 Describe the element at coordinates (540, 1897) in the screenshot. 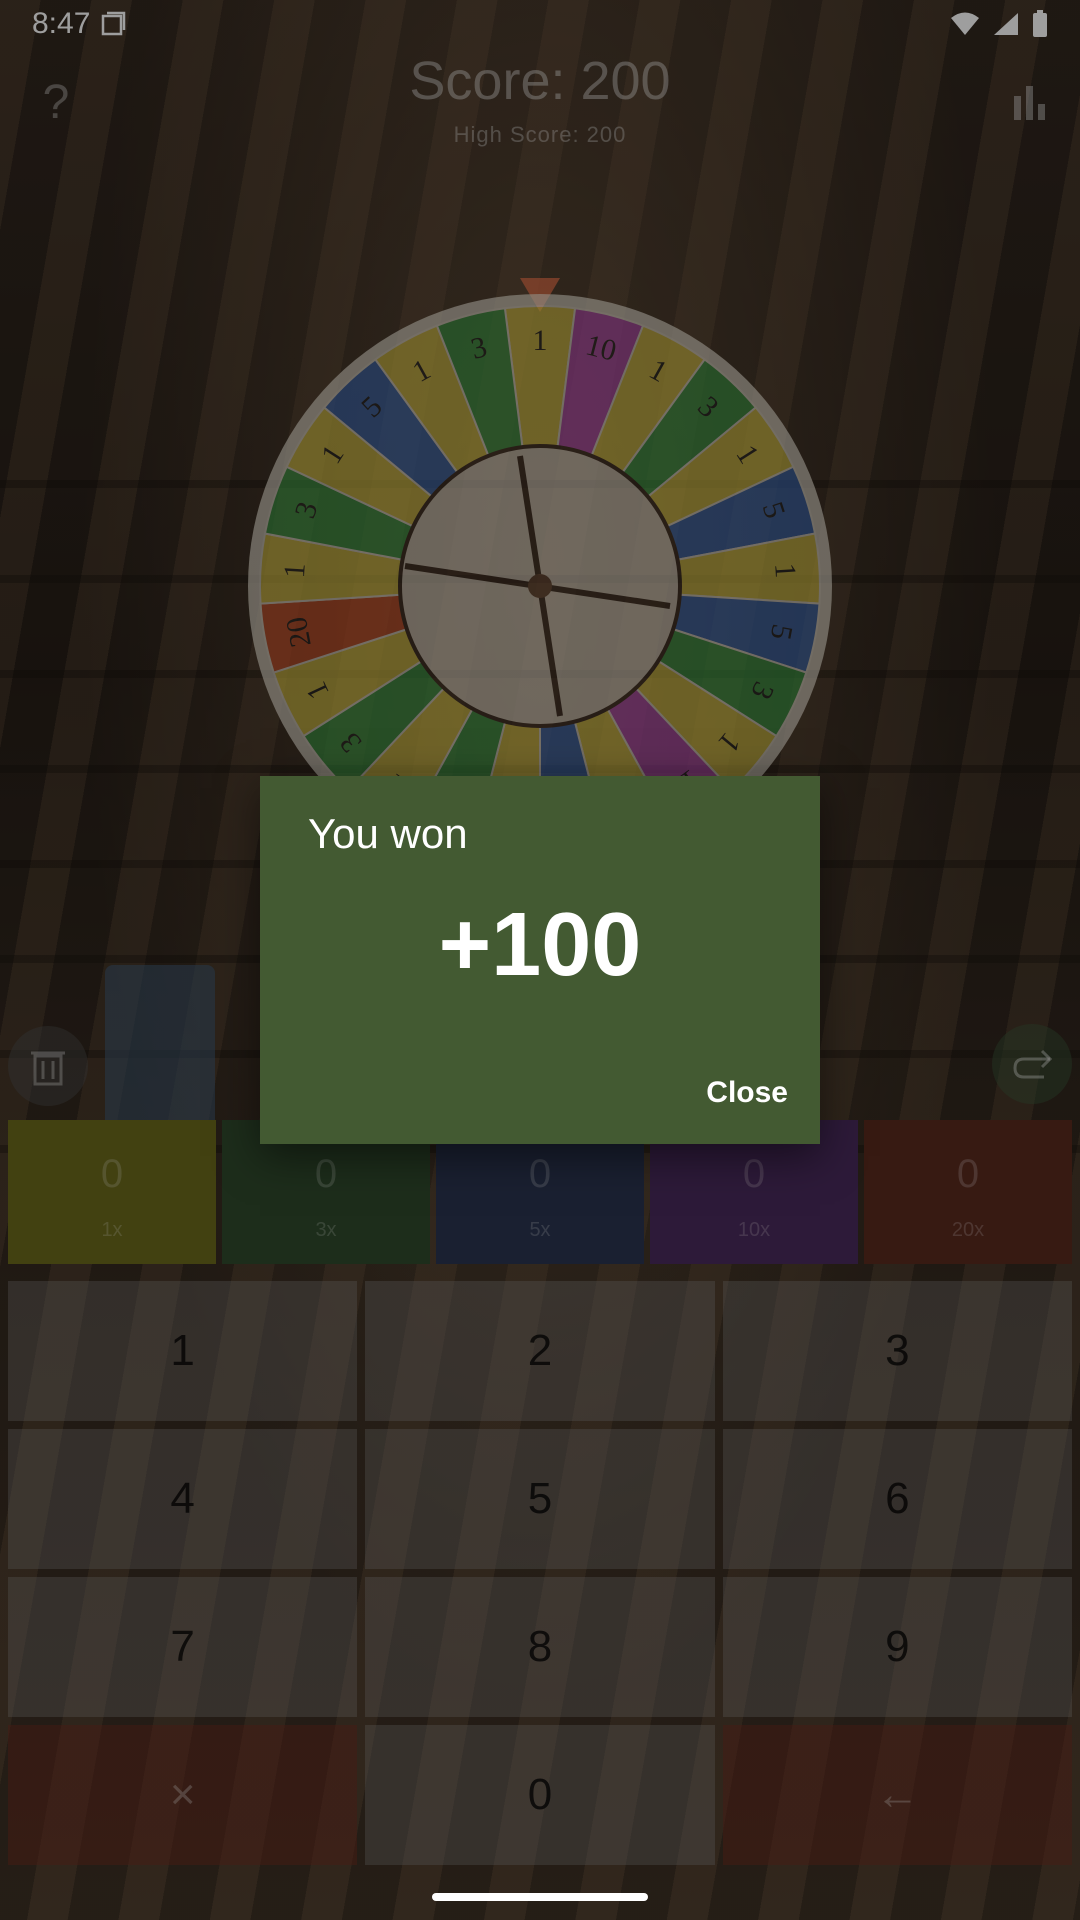

I see `home-indicator` at that location.